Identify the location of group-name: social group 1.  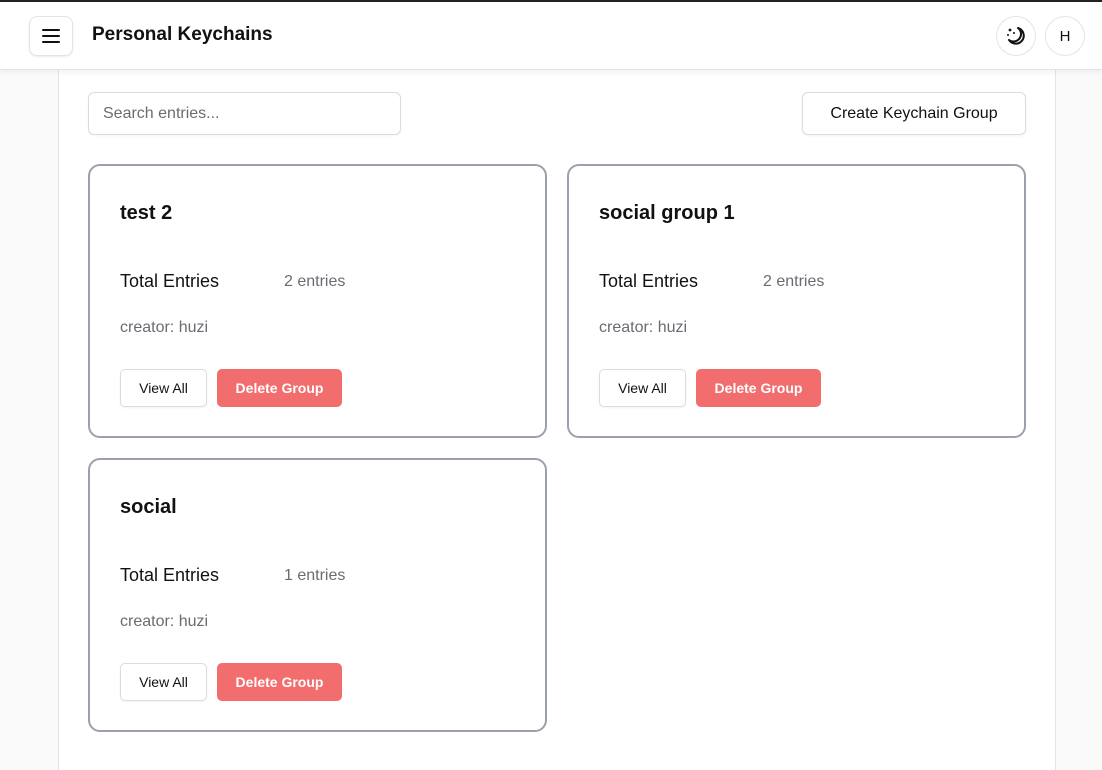
(667, 213).